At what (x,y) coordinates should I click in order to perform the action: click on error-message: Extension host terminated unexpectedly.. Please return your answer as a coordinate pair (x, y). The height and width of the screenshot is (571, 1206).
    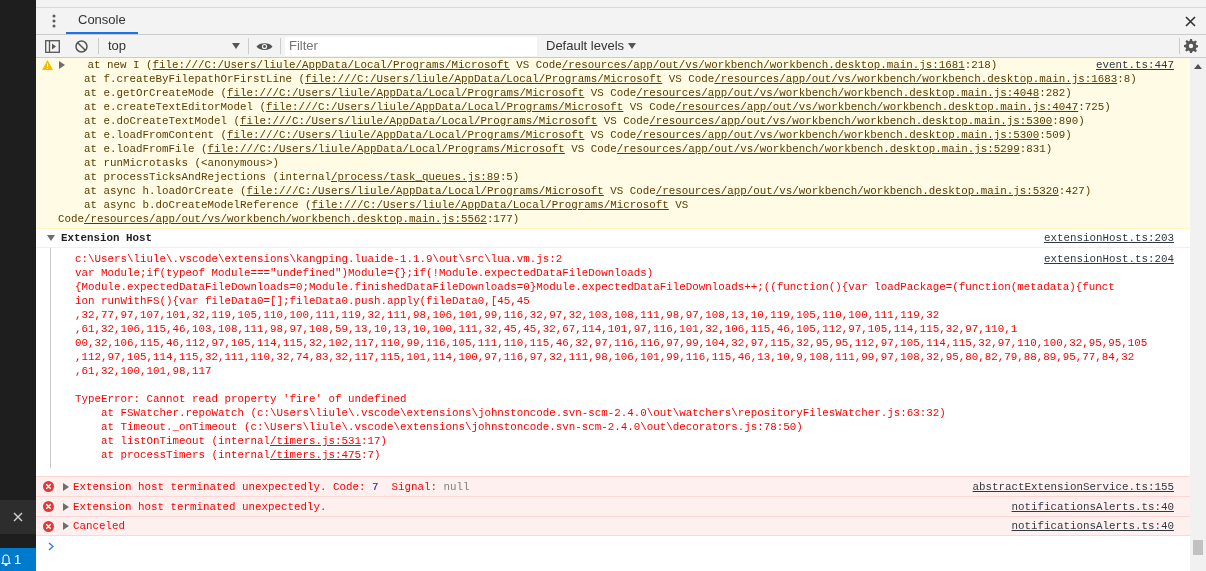
    Looking at the image, I should click on (200, 506).